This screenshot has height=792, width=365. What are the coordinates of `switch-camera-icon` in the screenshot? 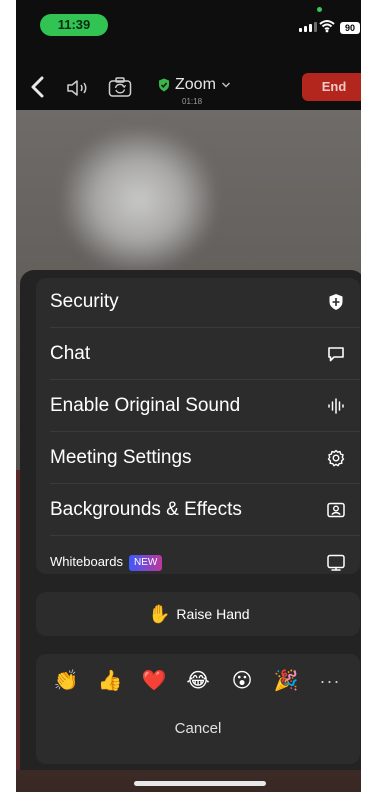 It's located at (120, 87).